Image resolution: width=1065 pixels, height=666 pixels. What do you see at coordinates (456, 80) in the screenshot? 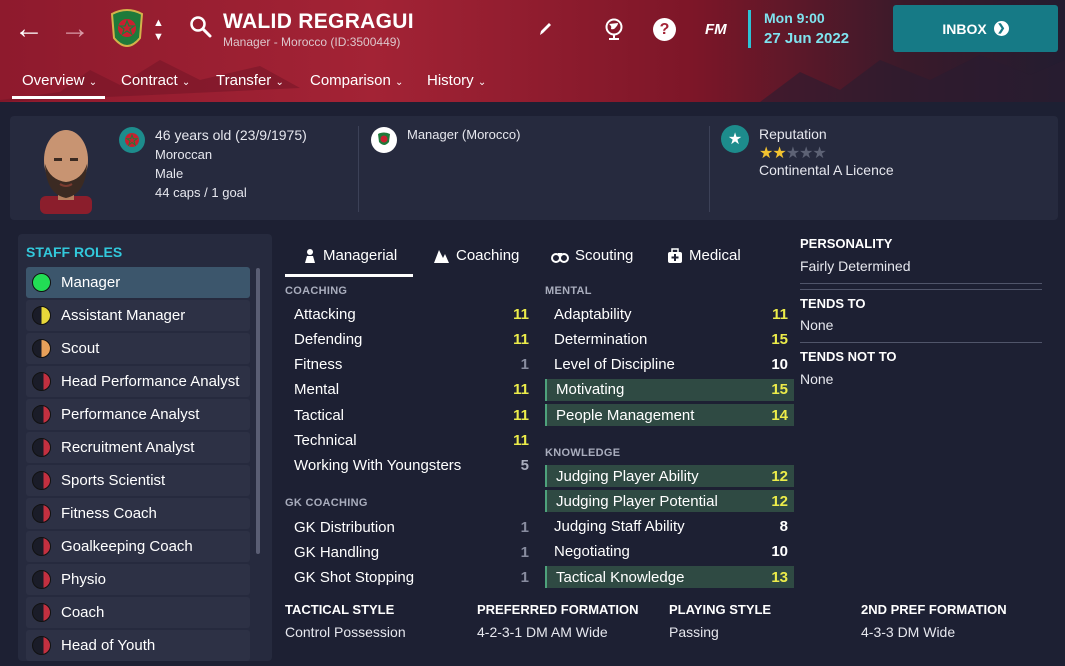
I see `tab-history: History ⌄` at bounding box center [456, 80].